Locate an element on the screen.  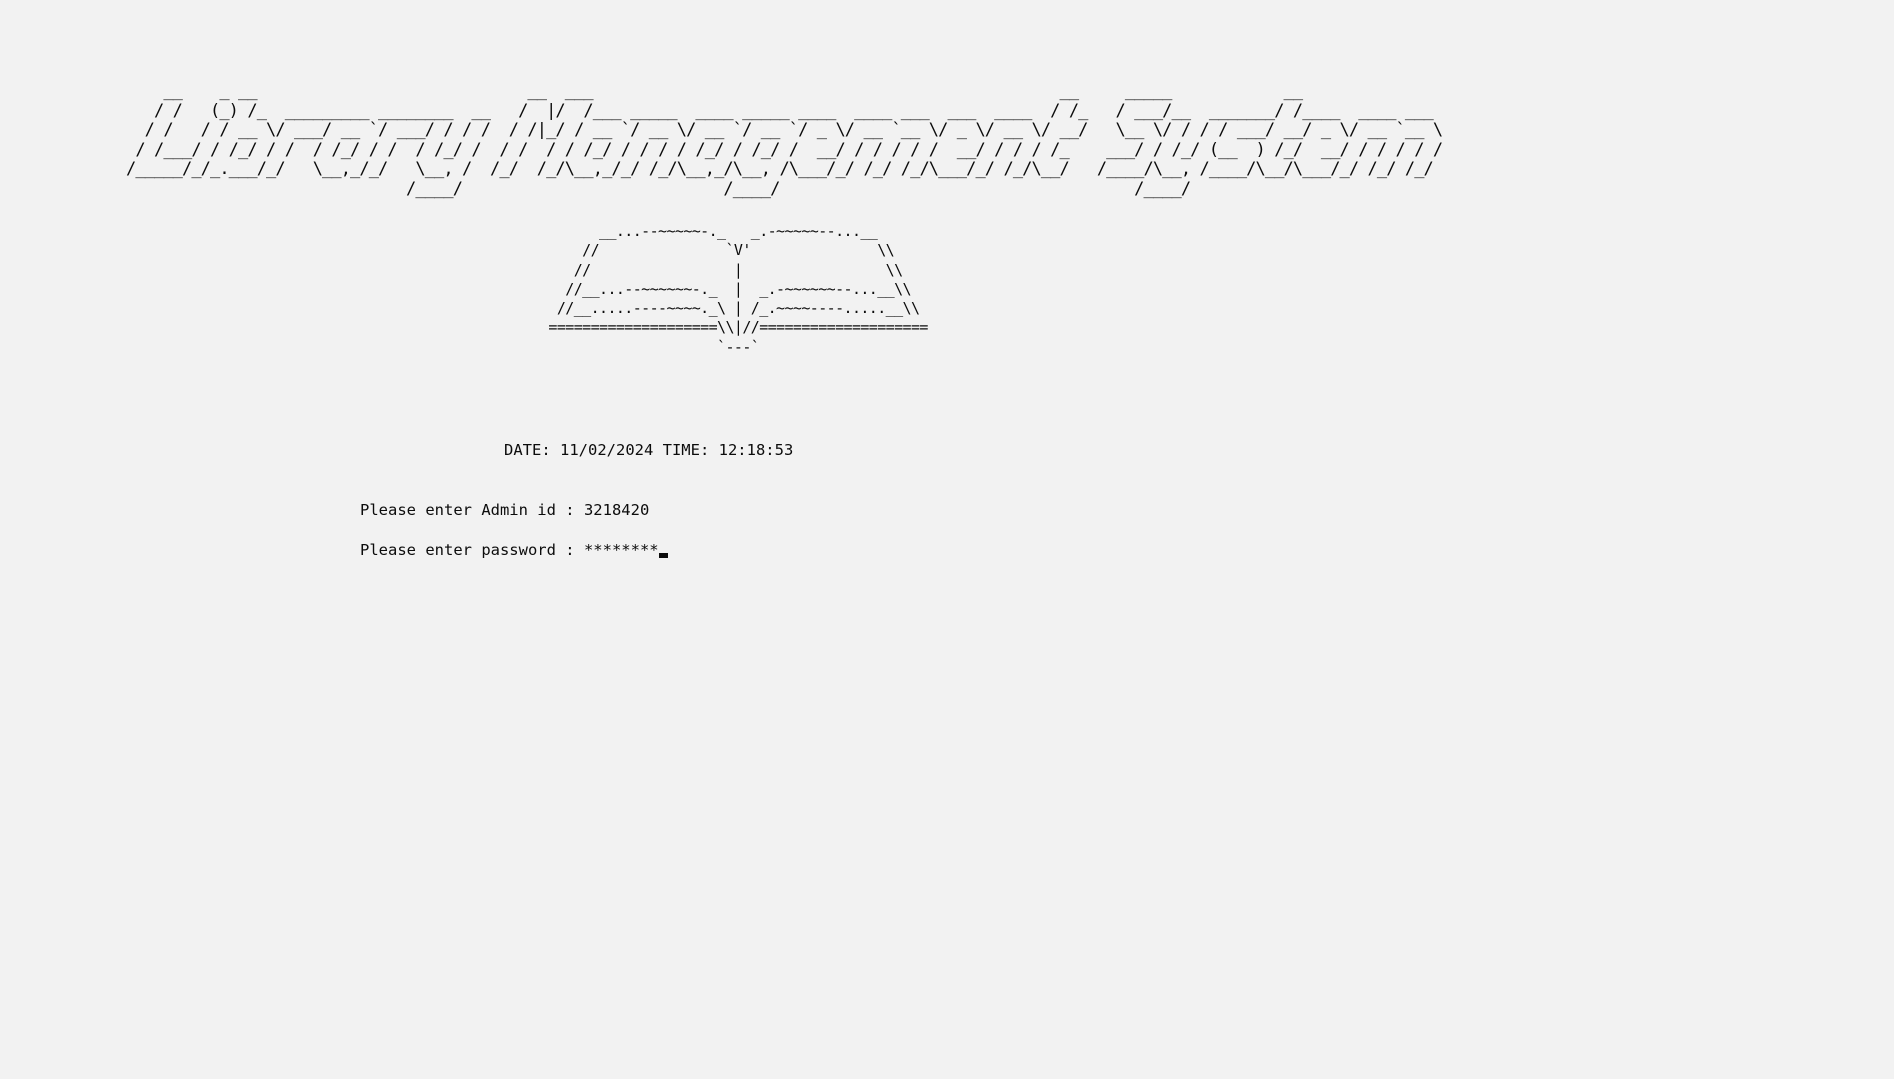
text-cursor is located at coordinates (663, 555).